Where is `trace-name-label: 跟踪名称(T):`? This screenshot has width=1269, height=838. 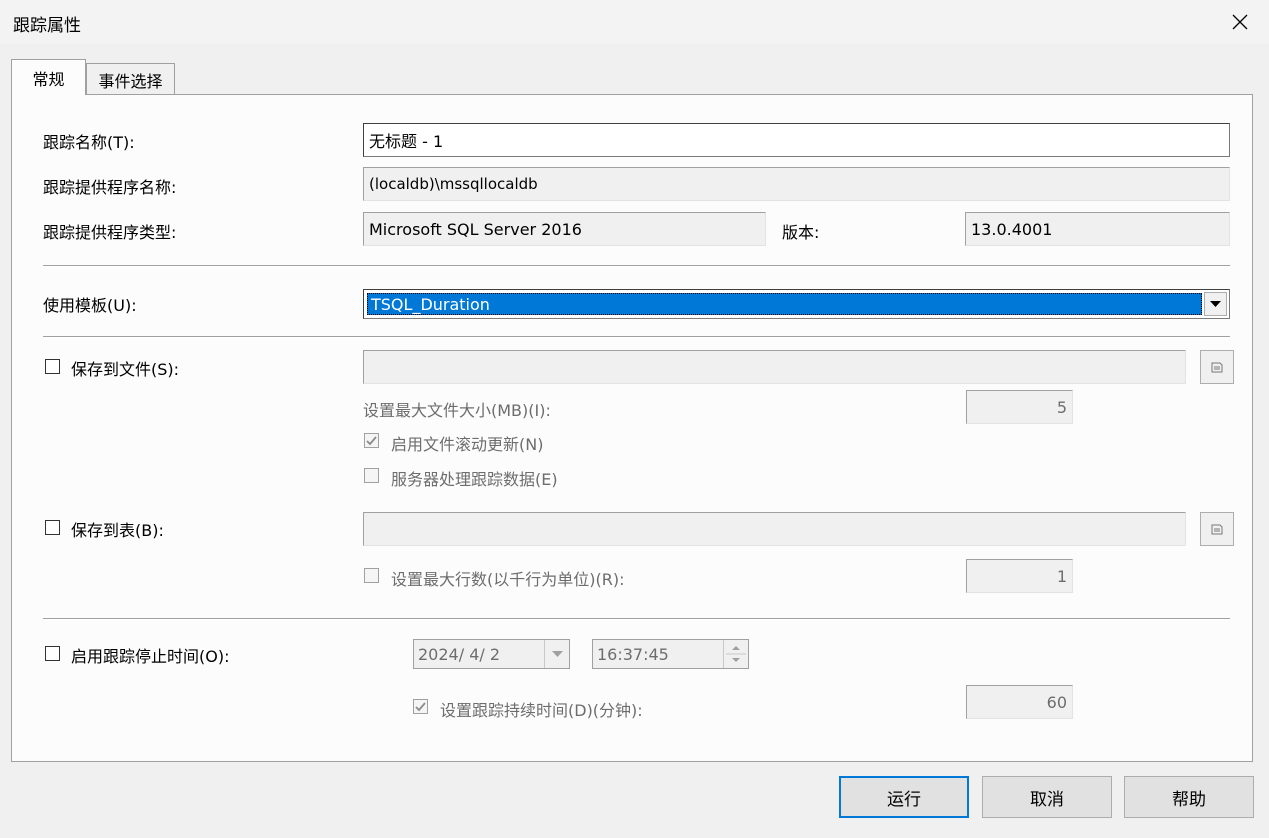
trace-name-label: 跟踪名称(T): is located at coordinates (89, 142).